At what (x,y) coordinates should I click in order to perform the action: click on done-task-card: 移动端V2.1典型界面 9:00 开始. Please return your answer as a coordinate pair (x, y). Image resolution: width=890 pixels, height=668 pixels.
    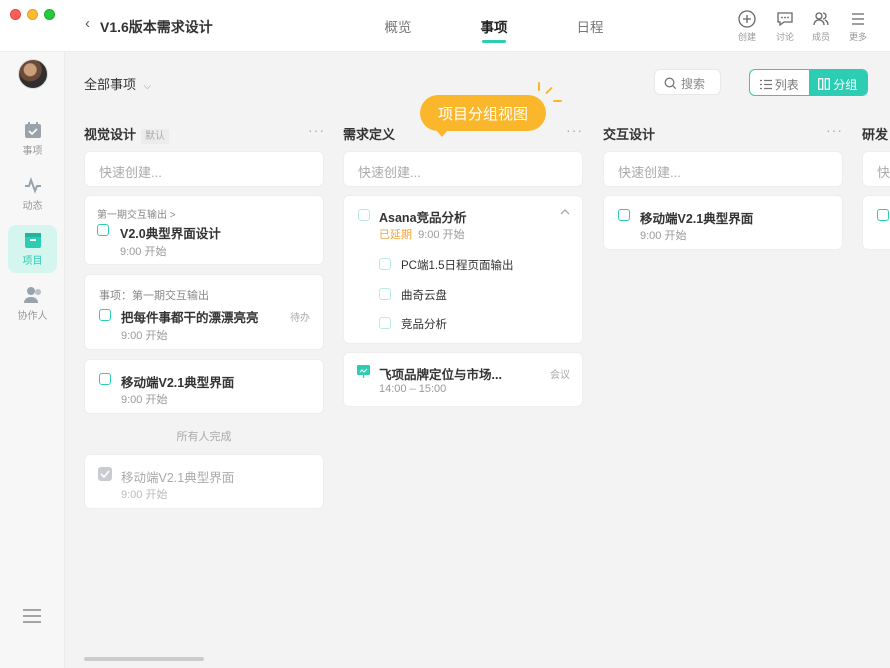
    Looking at the image, I should click on (204, 481).